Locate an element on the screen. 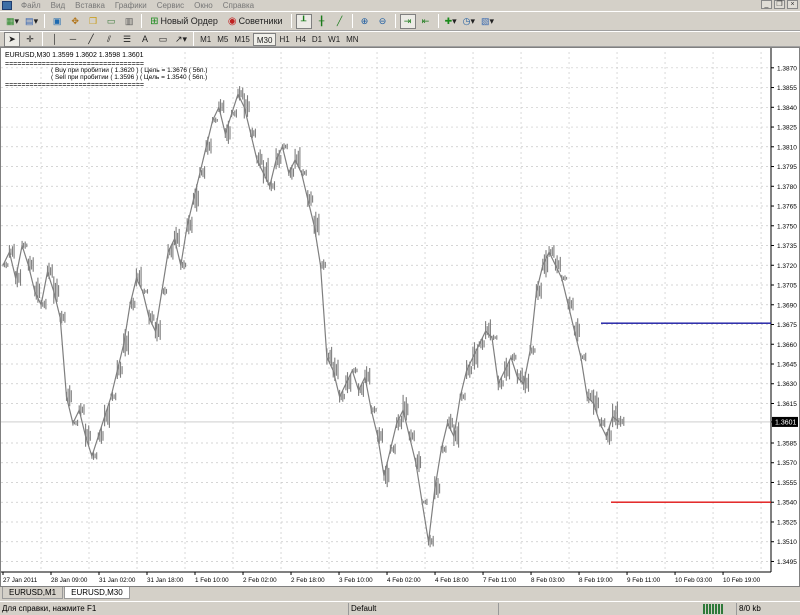 This screenshot has height=615, width=800. x-tick-label: 9 Feb 11:00 is located at coordinates (644, 580).